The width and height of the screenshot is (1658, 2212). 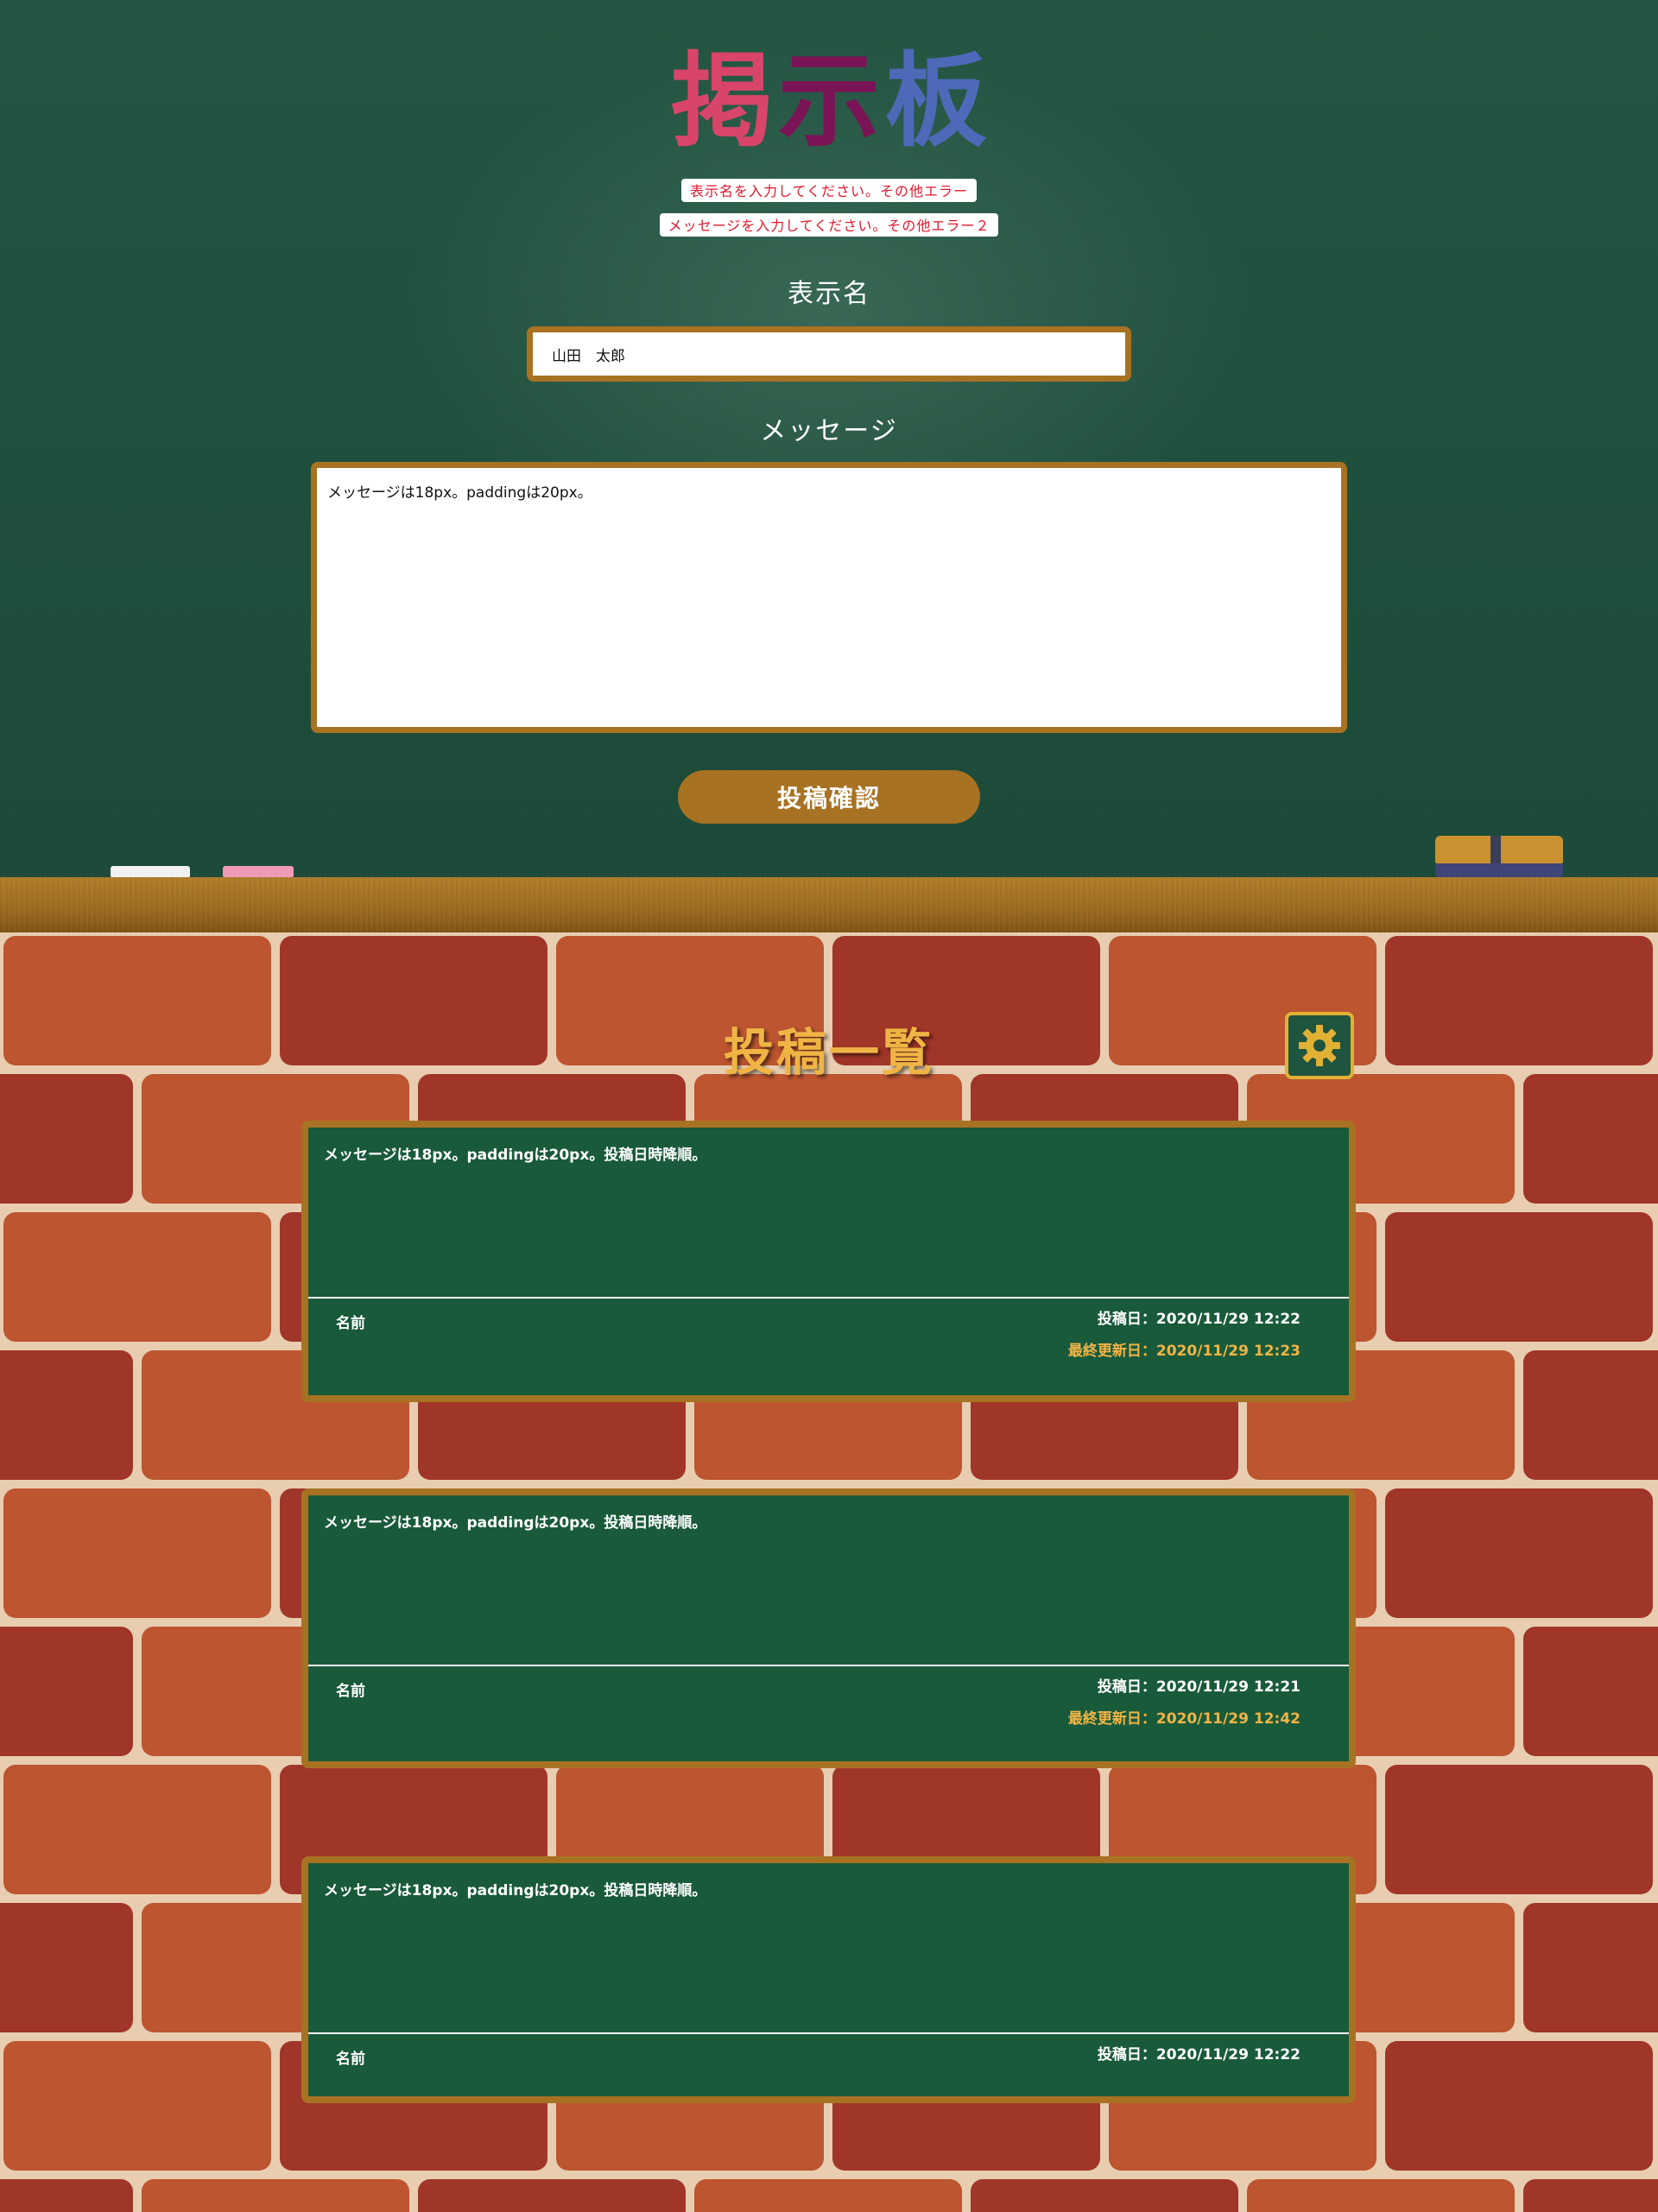 What do you see at coordinates (1198, 1687) in the screenshot?
I see `post-date: 投稿日：2020/11/29 12:21` at bounding box center [1198, 1687].